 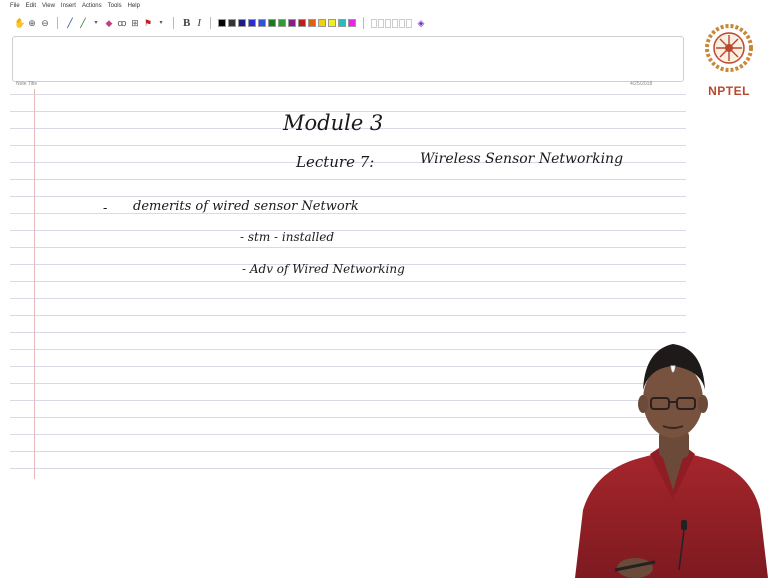 What do you see at coordinates (134, 6) in the screenshot?
I see `menu-help: Help` at bounding box center [134, 6].